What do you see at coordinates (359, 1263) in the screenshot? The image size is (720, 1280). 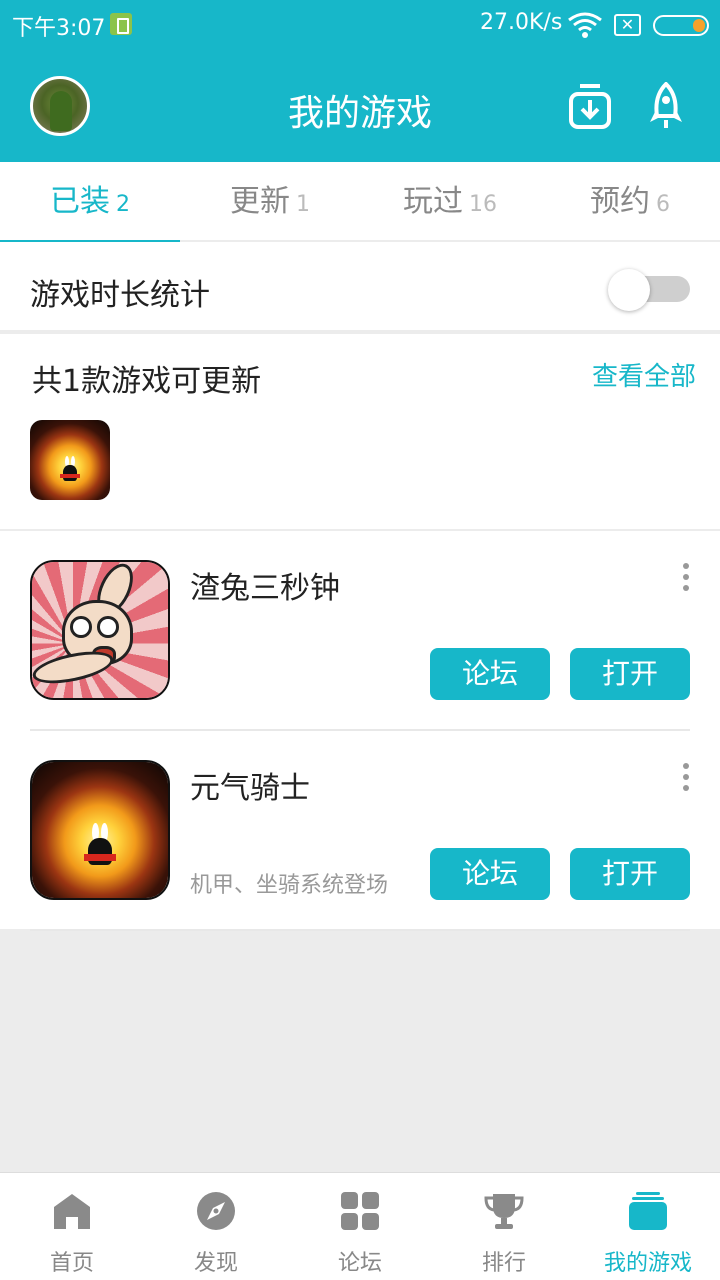 I see `nav-label: 论坛` at bounding box center [359, 1263].